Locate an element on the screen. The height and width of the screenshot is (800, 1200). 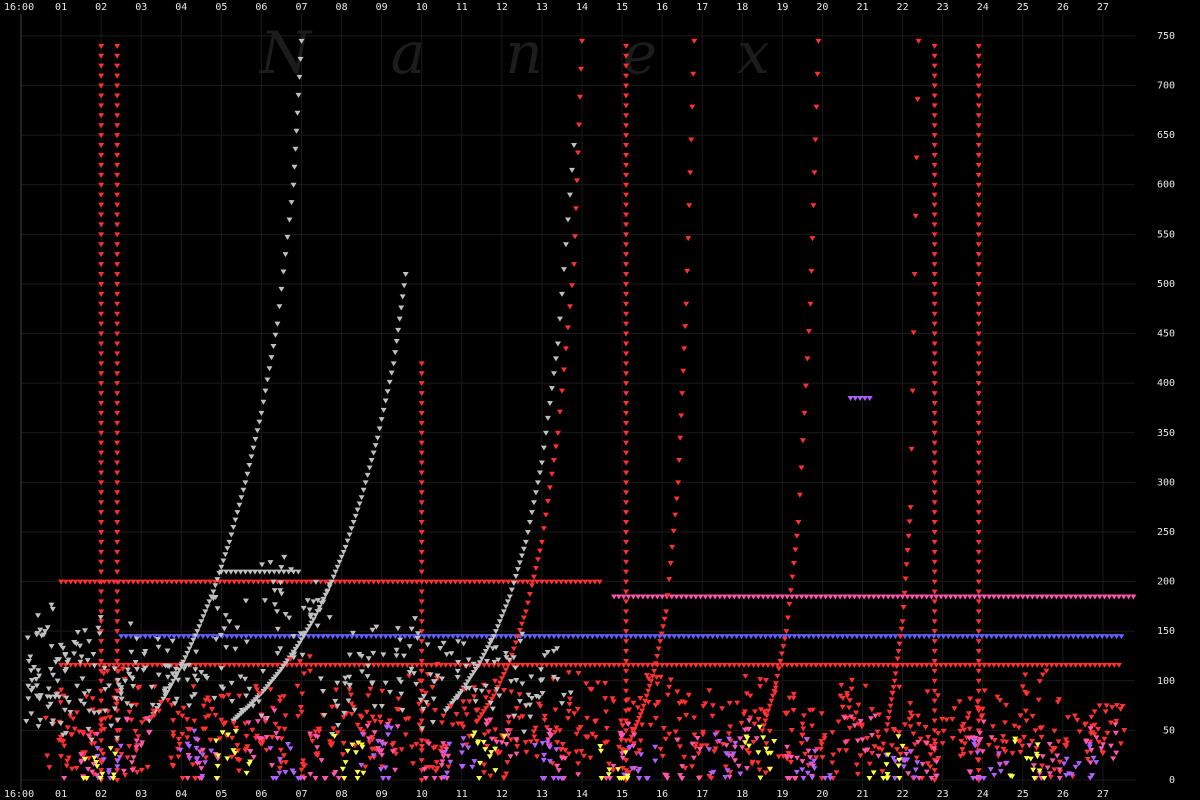
y-tick-label: 450 is located at coordinates (1166, 334).